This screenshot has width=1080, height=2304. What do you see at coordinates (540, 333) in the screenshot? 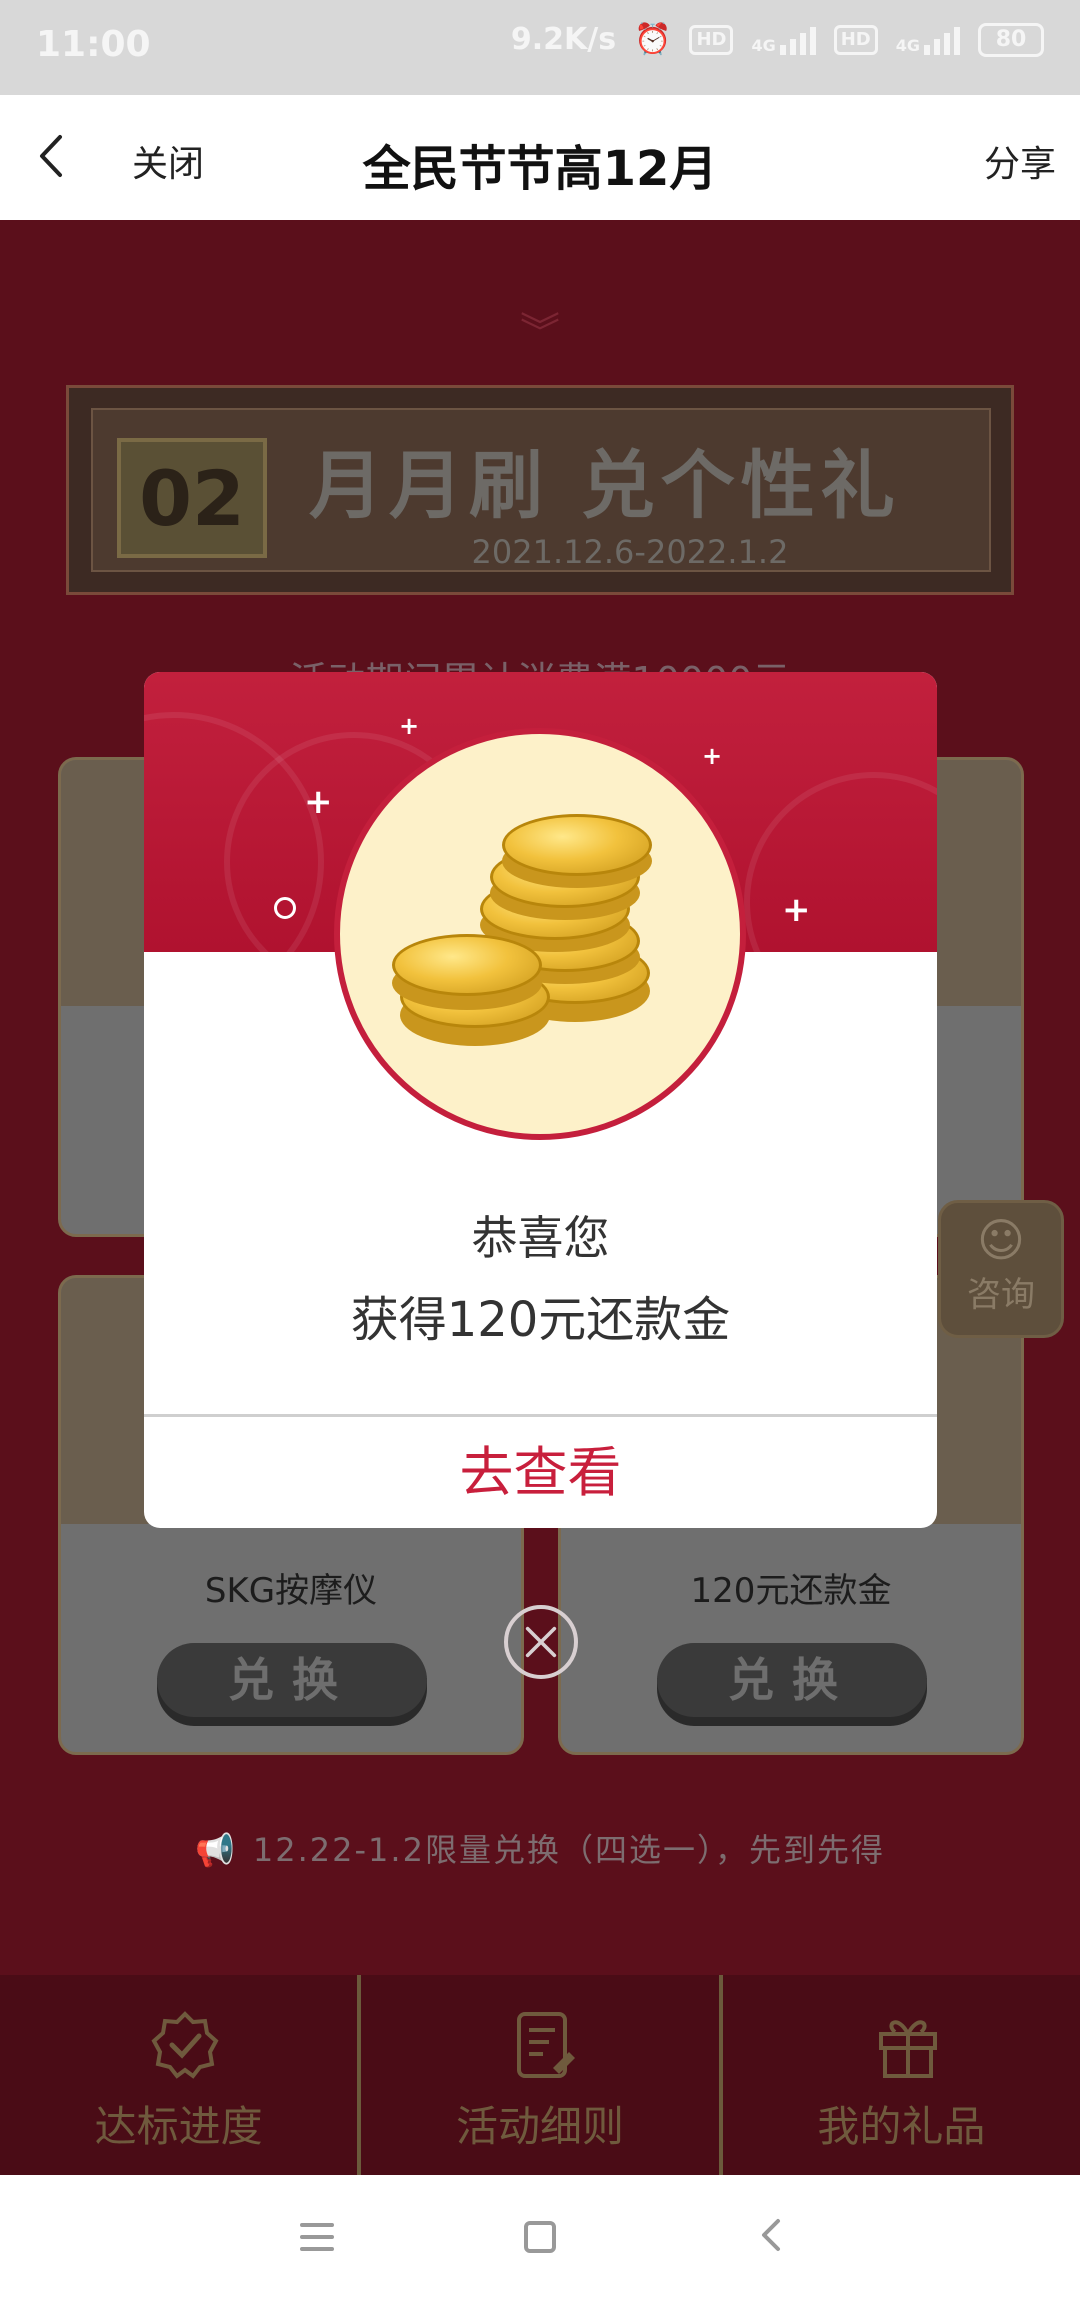
I see `scroll-down-icon: ︾` at bounding box center [540, 333].